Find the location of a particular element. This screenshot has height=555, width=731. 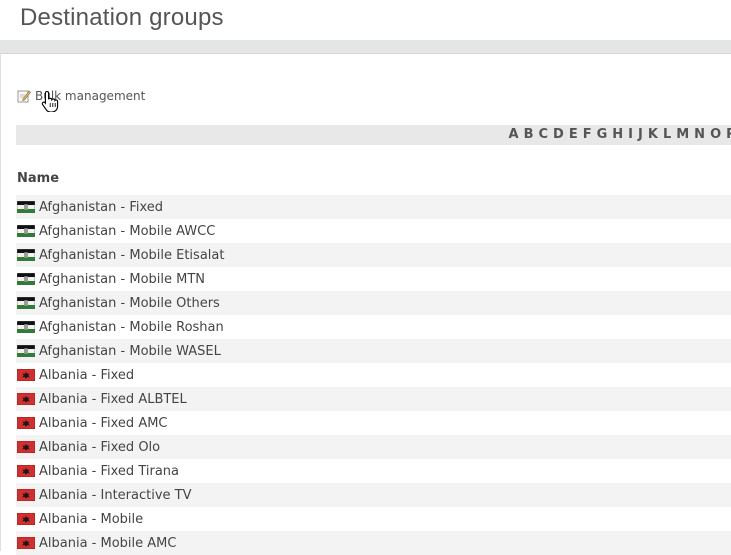

alphabet-letter-a: A is located at coordinates (513, 135).